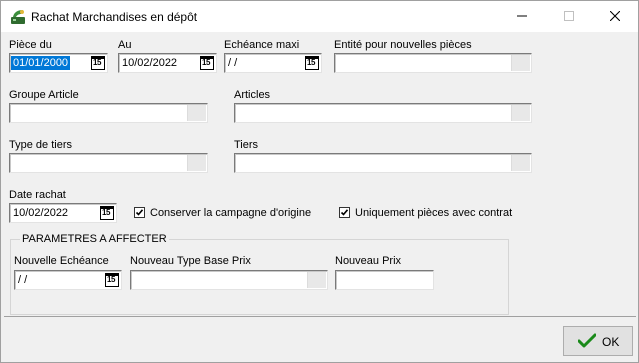 The width and height of the screenshot is (639, 363). I want to click on window-title: Rachat Marchandises en dépôt, so click(114, 17).